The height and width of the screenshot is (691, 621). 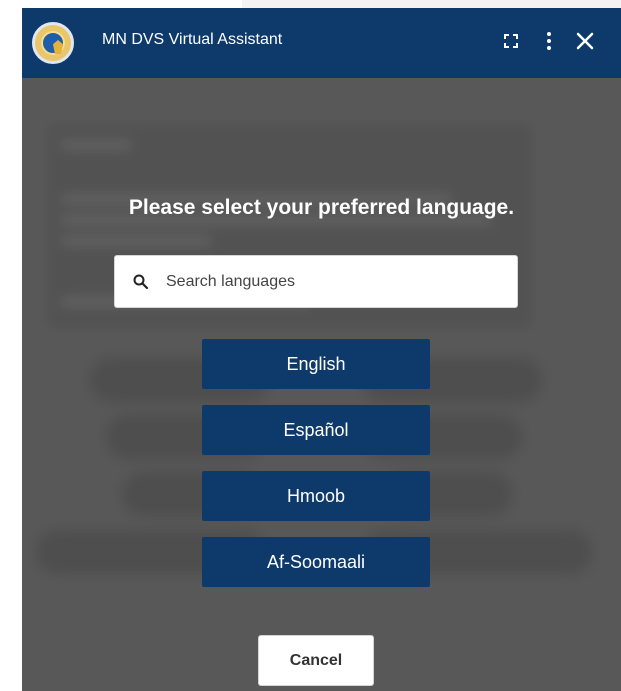 What do you see at coordinates (316, 430) in the screenshot?
I see `language-espanol-button: Español` at bounding box center [316, 430].